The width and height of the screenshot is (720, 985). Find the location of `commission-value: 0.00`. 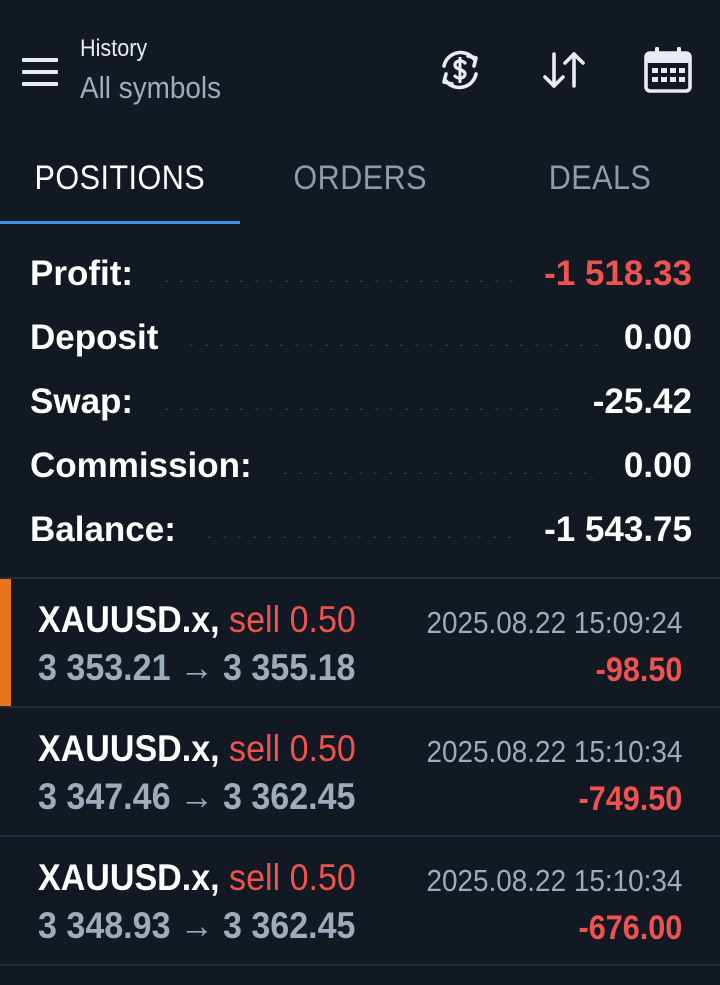

commission-value: 0.00 is located at coordinates (657, 465).